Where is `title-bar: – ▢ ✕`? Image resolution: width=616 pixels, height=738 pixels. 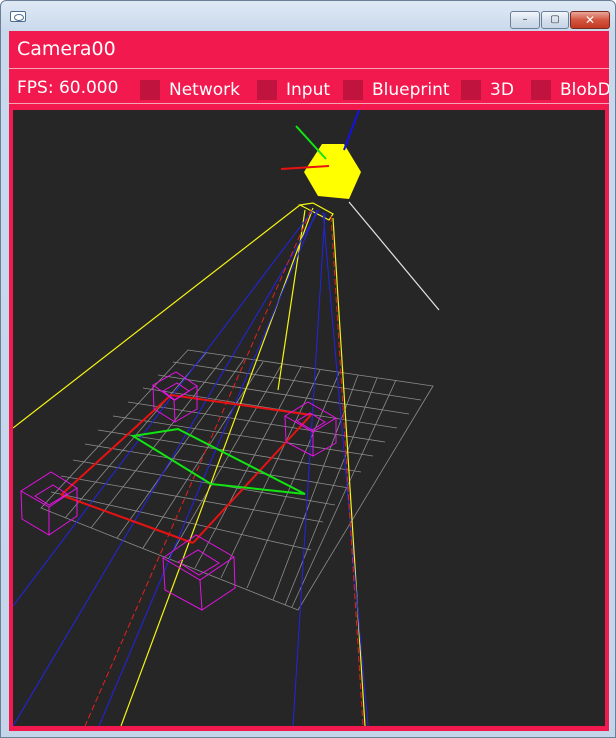 title-bar: – ▢ ✕ is located at coordinates (308, 16).